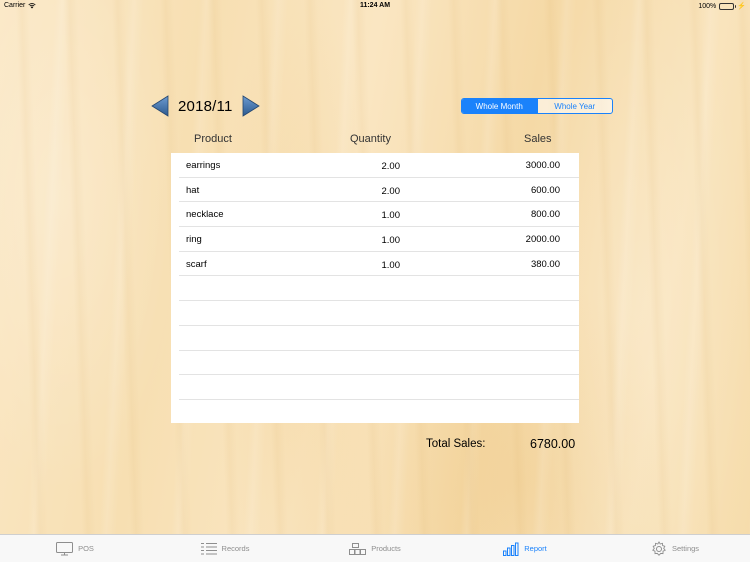  I want to click on month-navigator: 2018/11, so click(205, 106).